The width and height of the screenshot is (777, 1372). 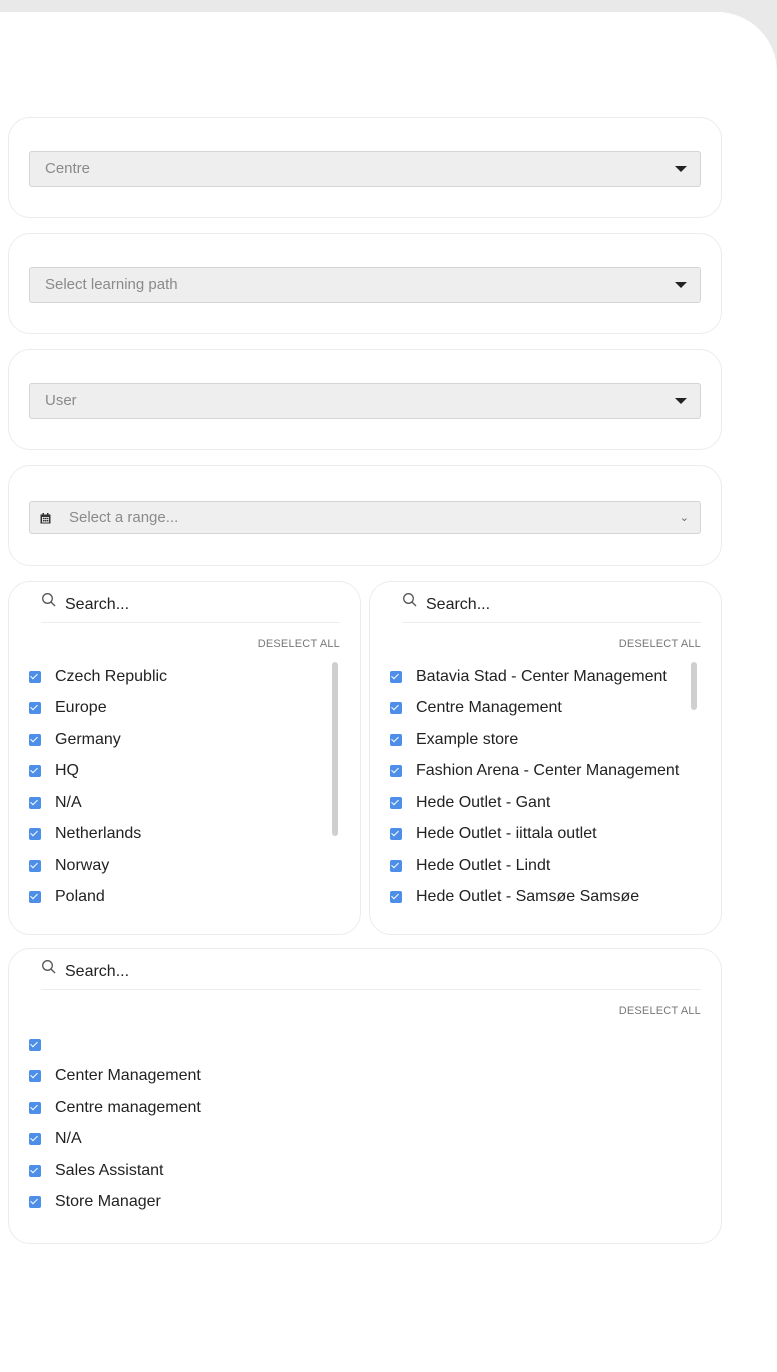 I want to click on list-item-label: Center Management, so click(x=128, y=1076).